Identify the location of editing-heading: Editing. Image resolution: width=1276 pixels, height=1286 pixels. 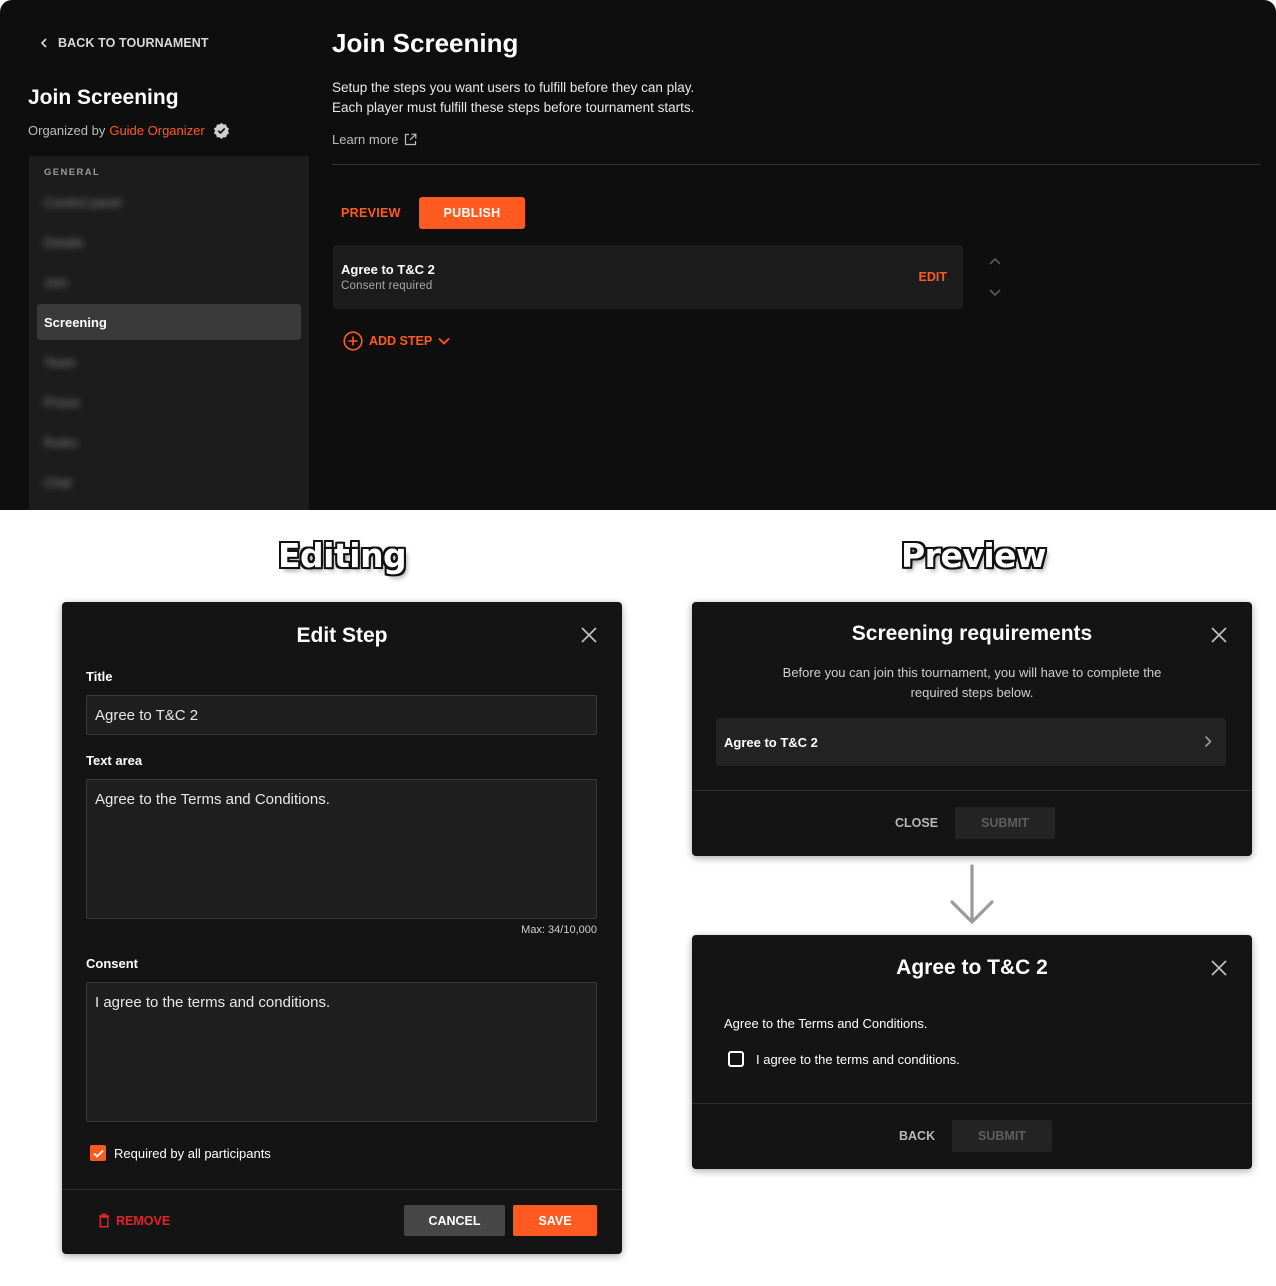
(342, 555).